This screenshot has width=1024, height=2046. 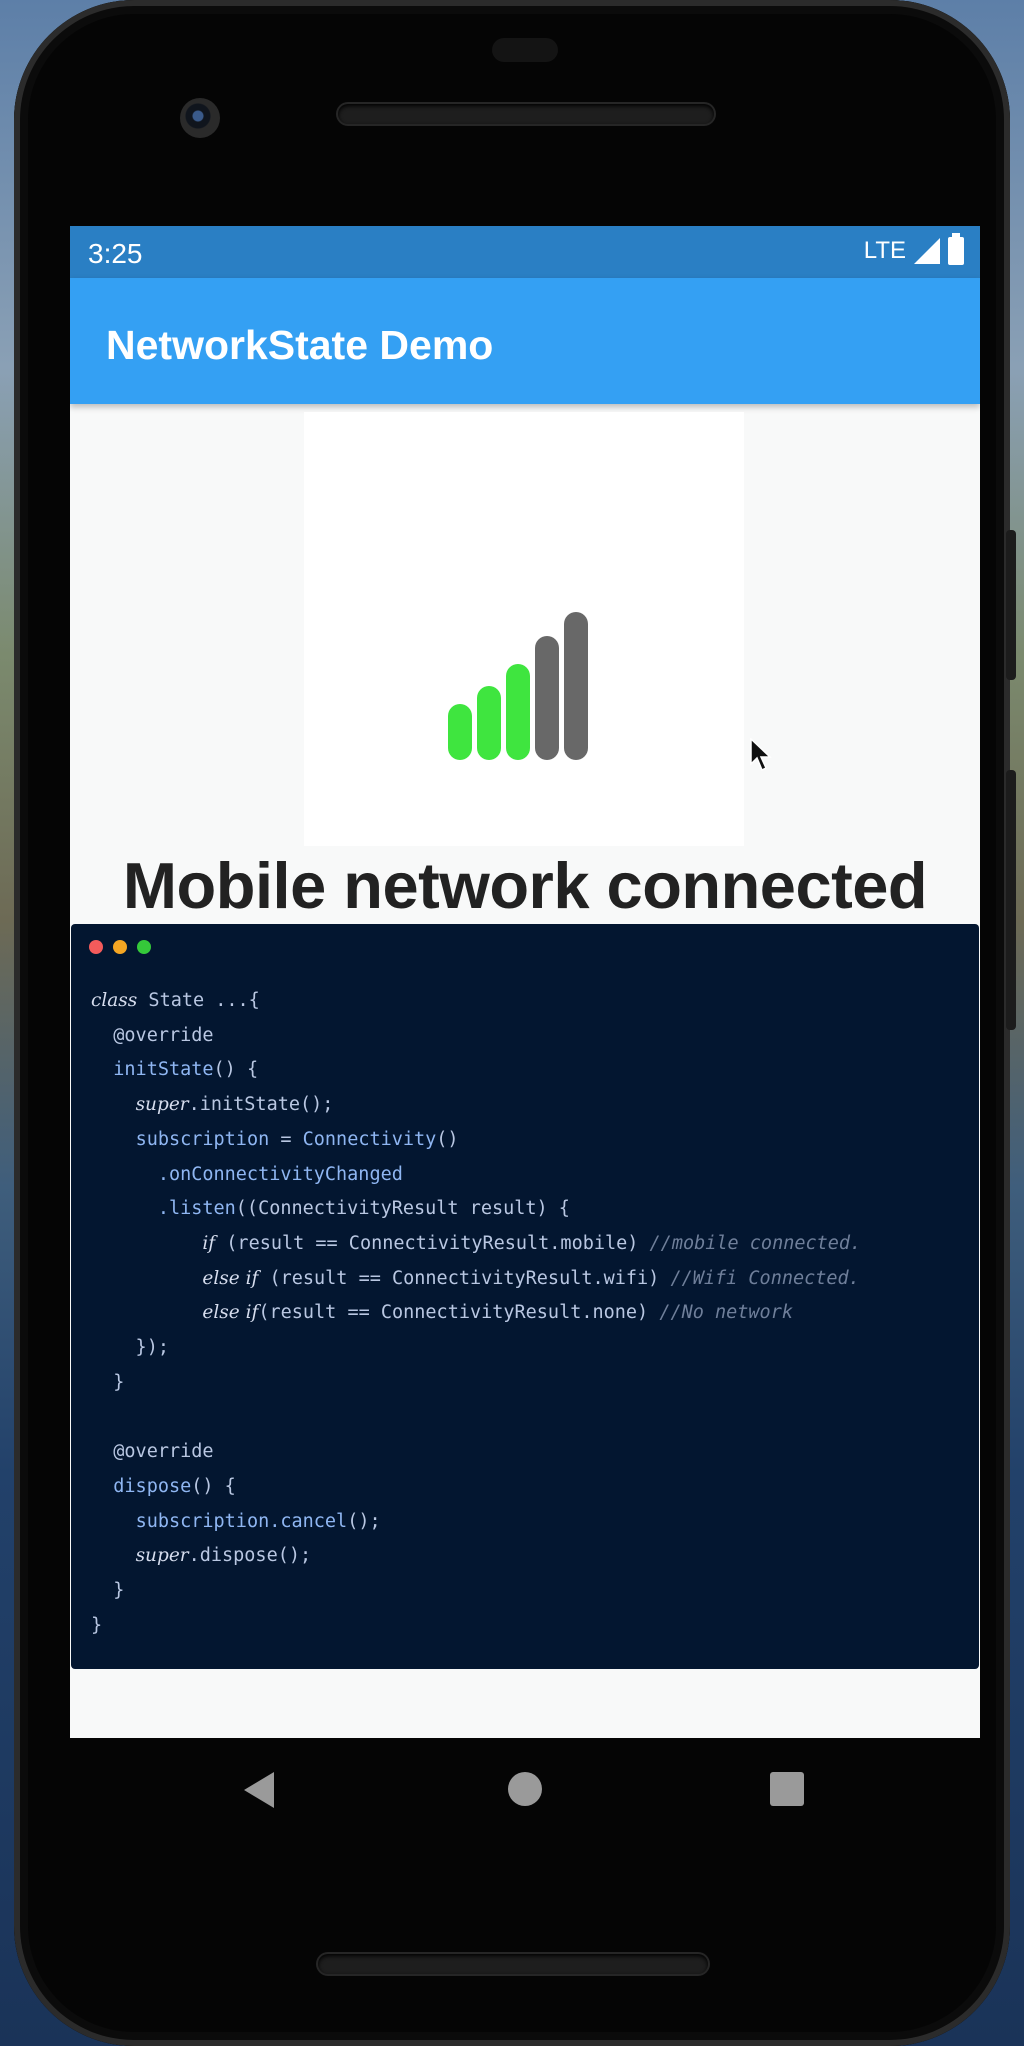 What do you see at coordinates (200, 118) in the screenshot?
I see `front-camera-icon` at bounding box center [200, 118].